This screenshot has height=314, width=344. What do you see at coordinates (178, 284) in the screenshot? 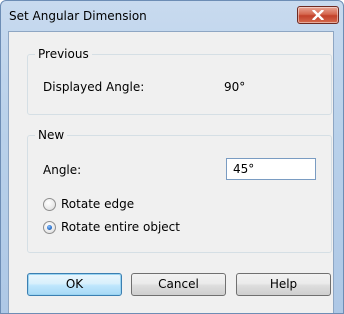
I see `cancel-button: Cancel` at bounding box center [178, 284].